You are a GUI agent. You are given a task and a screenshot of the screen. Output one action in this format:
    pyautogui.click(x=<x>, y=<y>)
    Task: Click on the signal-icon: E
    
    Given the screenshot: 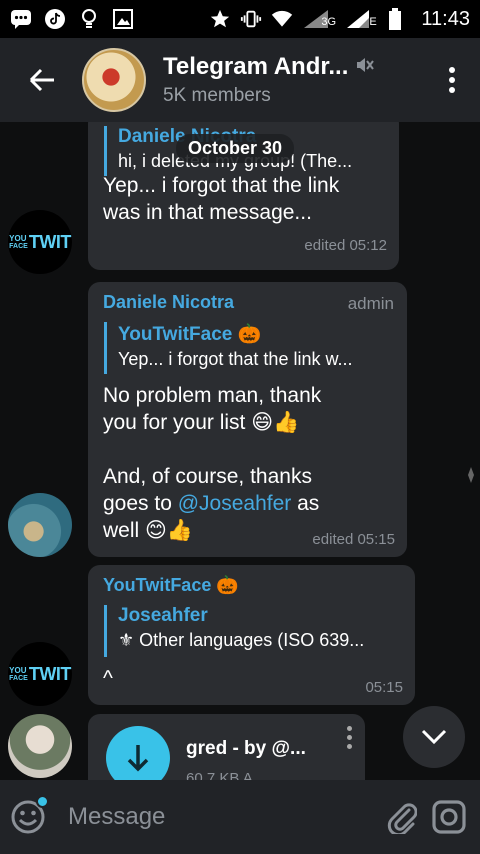 What is the action you would take?
    pyautogui.click(x=361, y=19)
    